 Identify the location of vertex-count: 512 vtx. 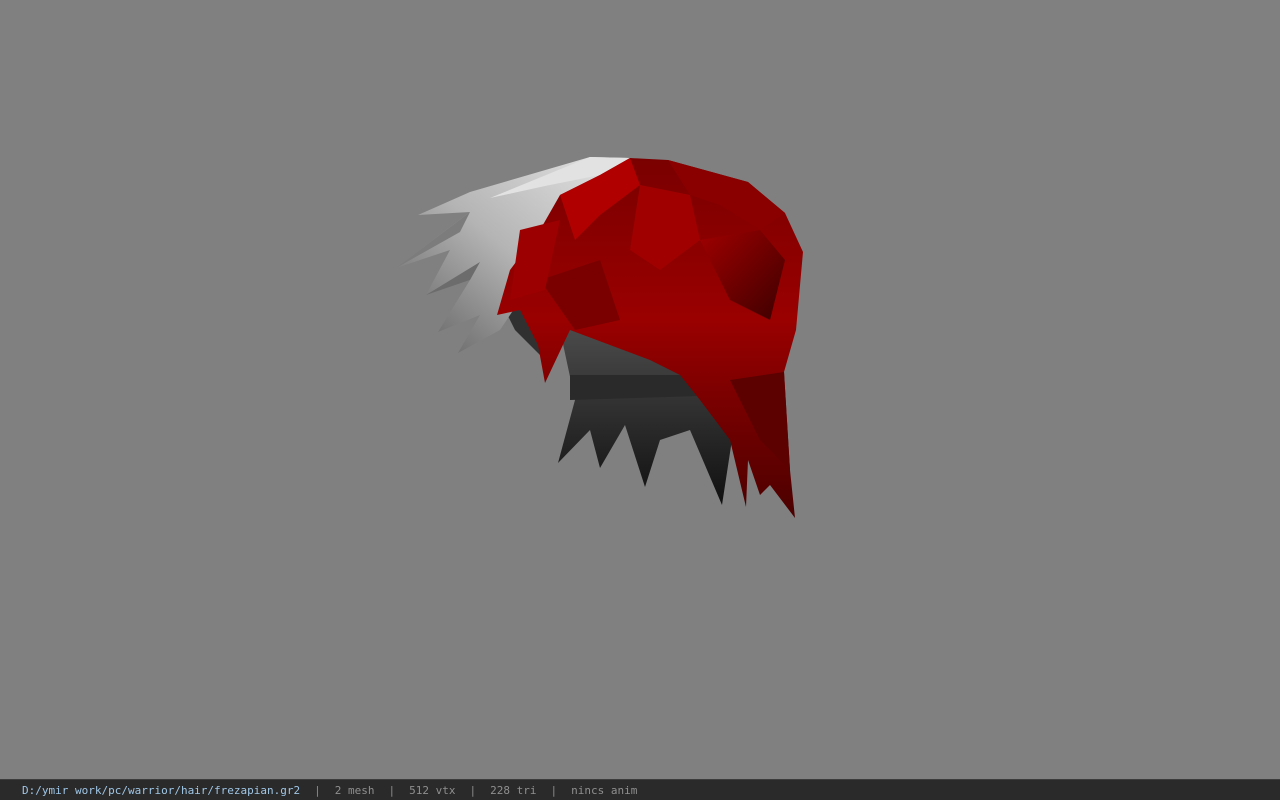
(432, 790).